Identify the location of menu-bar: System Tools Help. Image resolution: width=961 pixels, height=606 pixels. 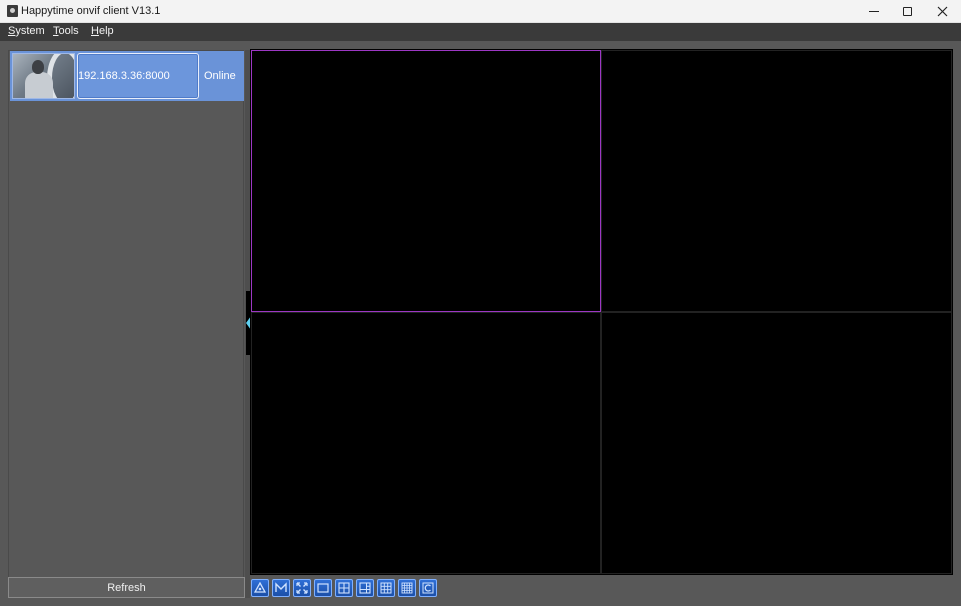
(480, 32).